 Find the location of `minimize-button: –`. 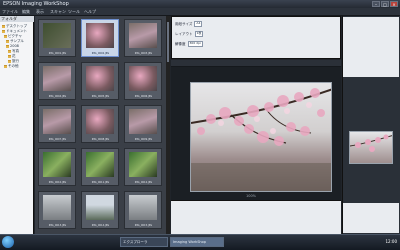

minimize-button: – is located at coordinates (376, 4).